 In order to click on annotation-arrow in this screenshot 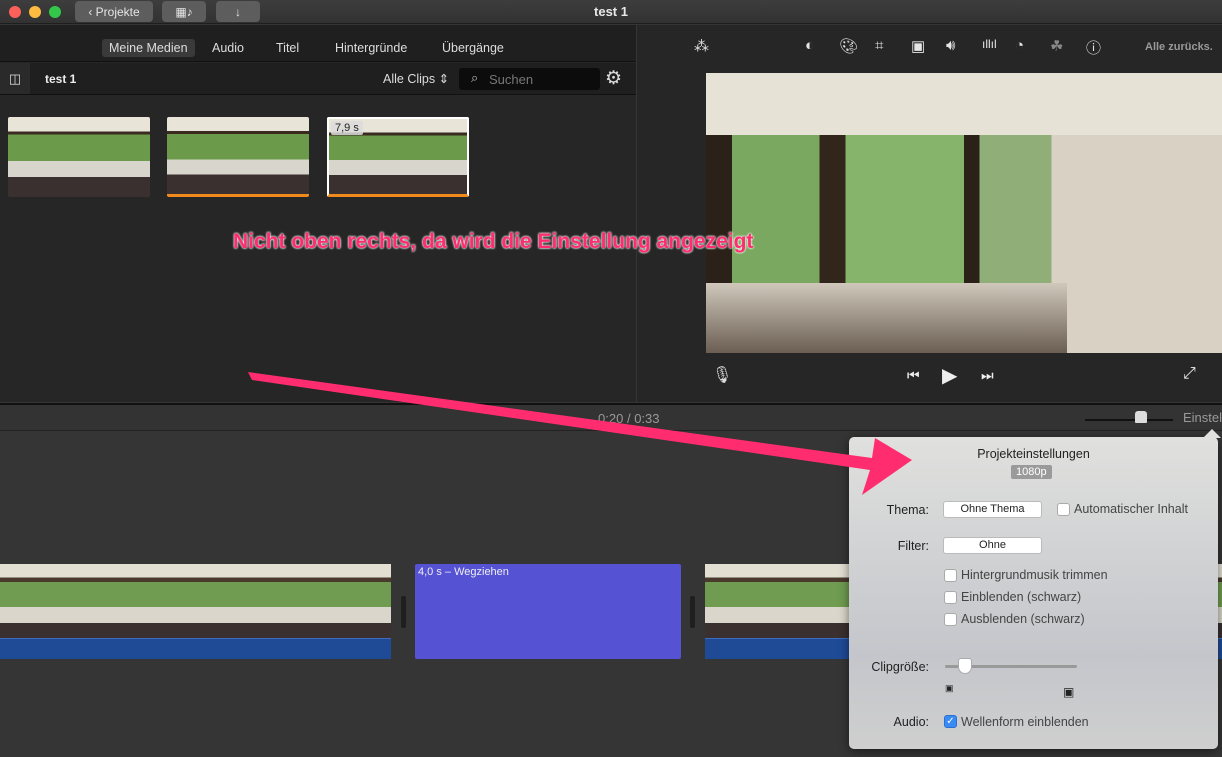, I will do `click(580, 433)`.